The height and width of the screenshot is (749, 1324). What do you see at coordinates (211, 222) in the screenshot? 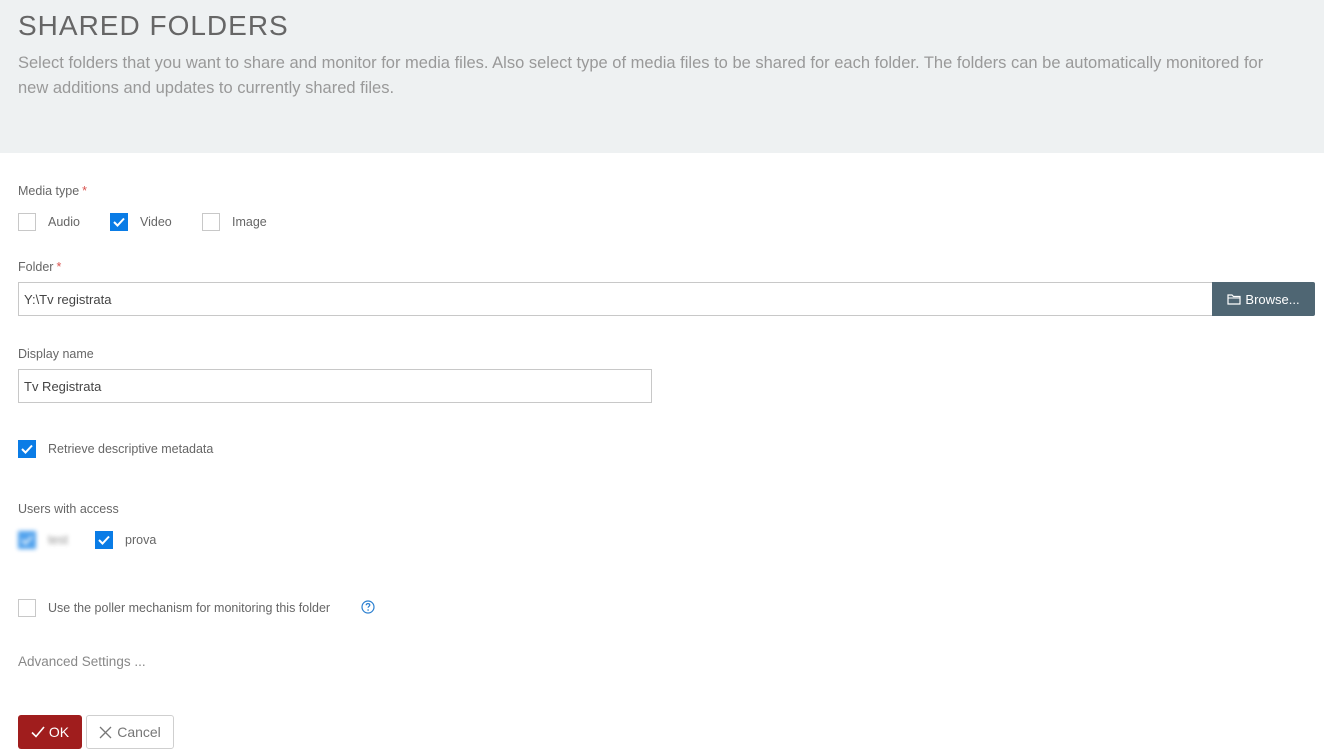
I see `media-type-image-checkbox` at bounding box center [211, 222].